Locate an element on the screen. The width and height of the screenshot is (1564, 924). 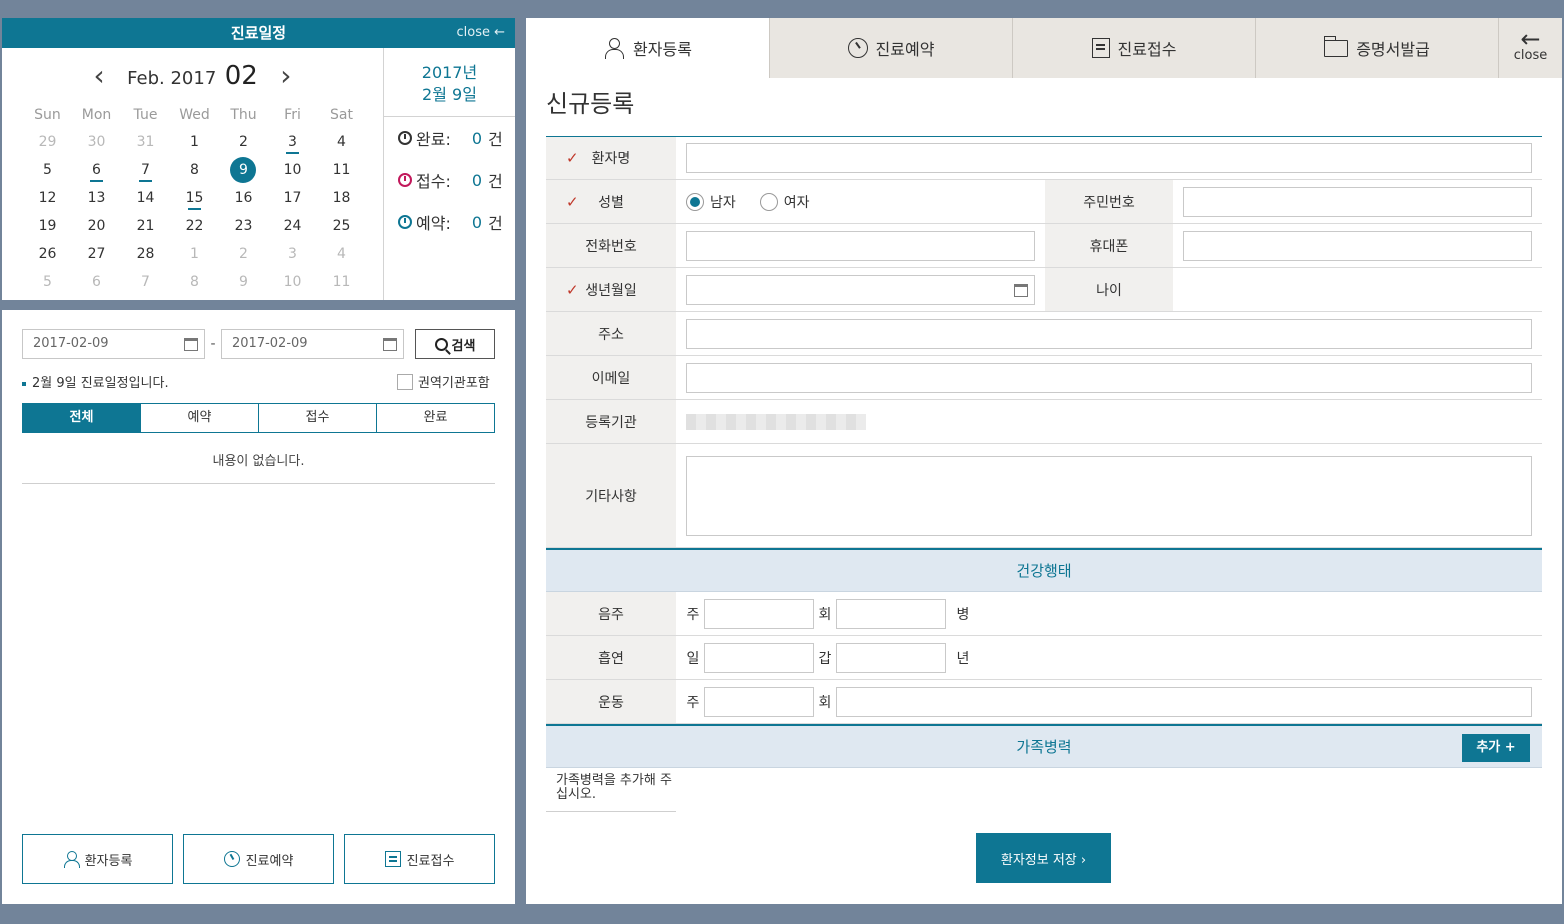
calendar-day: 23 is located at coordinates (243, 226).